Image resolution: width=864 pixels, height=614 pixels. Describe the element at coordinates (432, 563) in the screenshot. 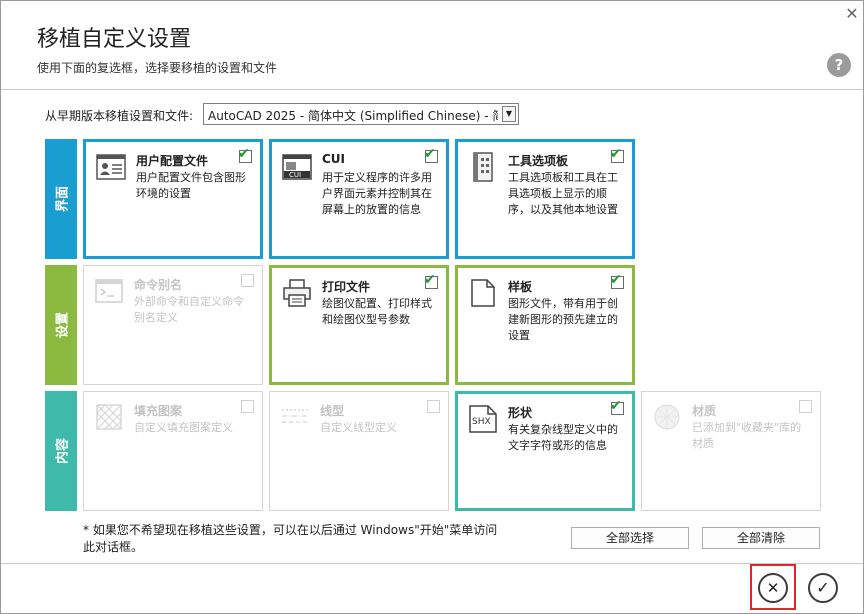

I see `footer-divider` at that location.